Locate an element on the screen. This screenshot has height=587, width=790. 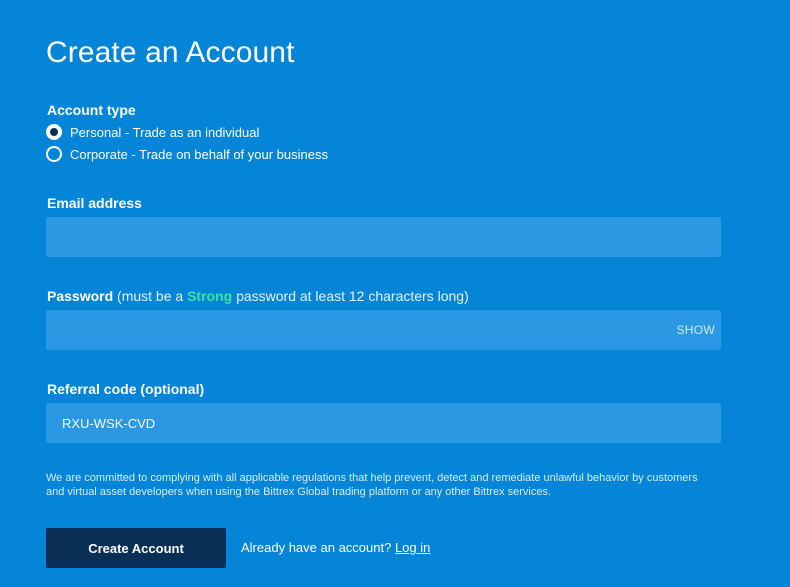
radio-personal-indicator is located at coordinates (54, 132).